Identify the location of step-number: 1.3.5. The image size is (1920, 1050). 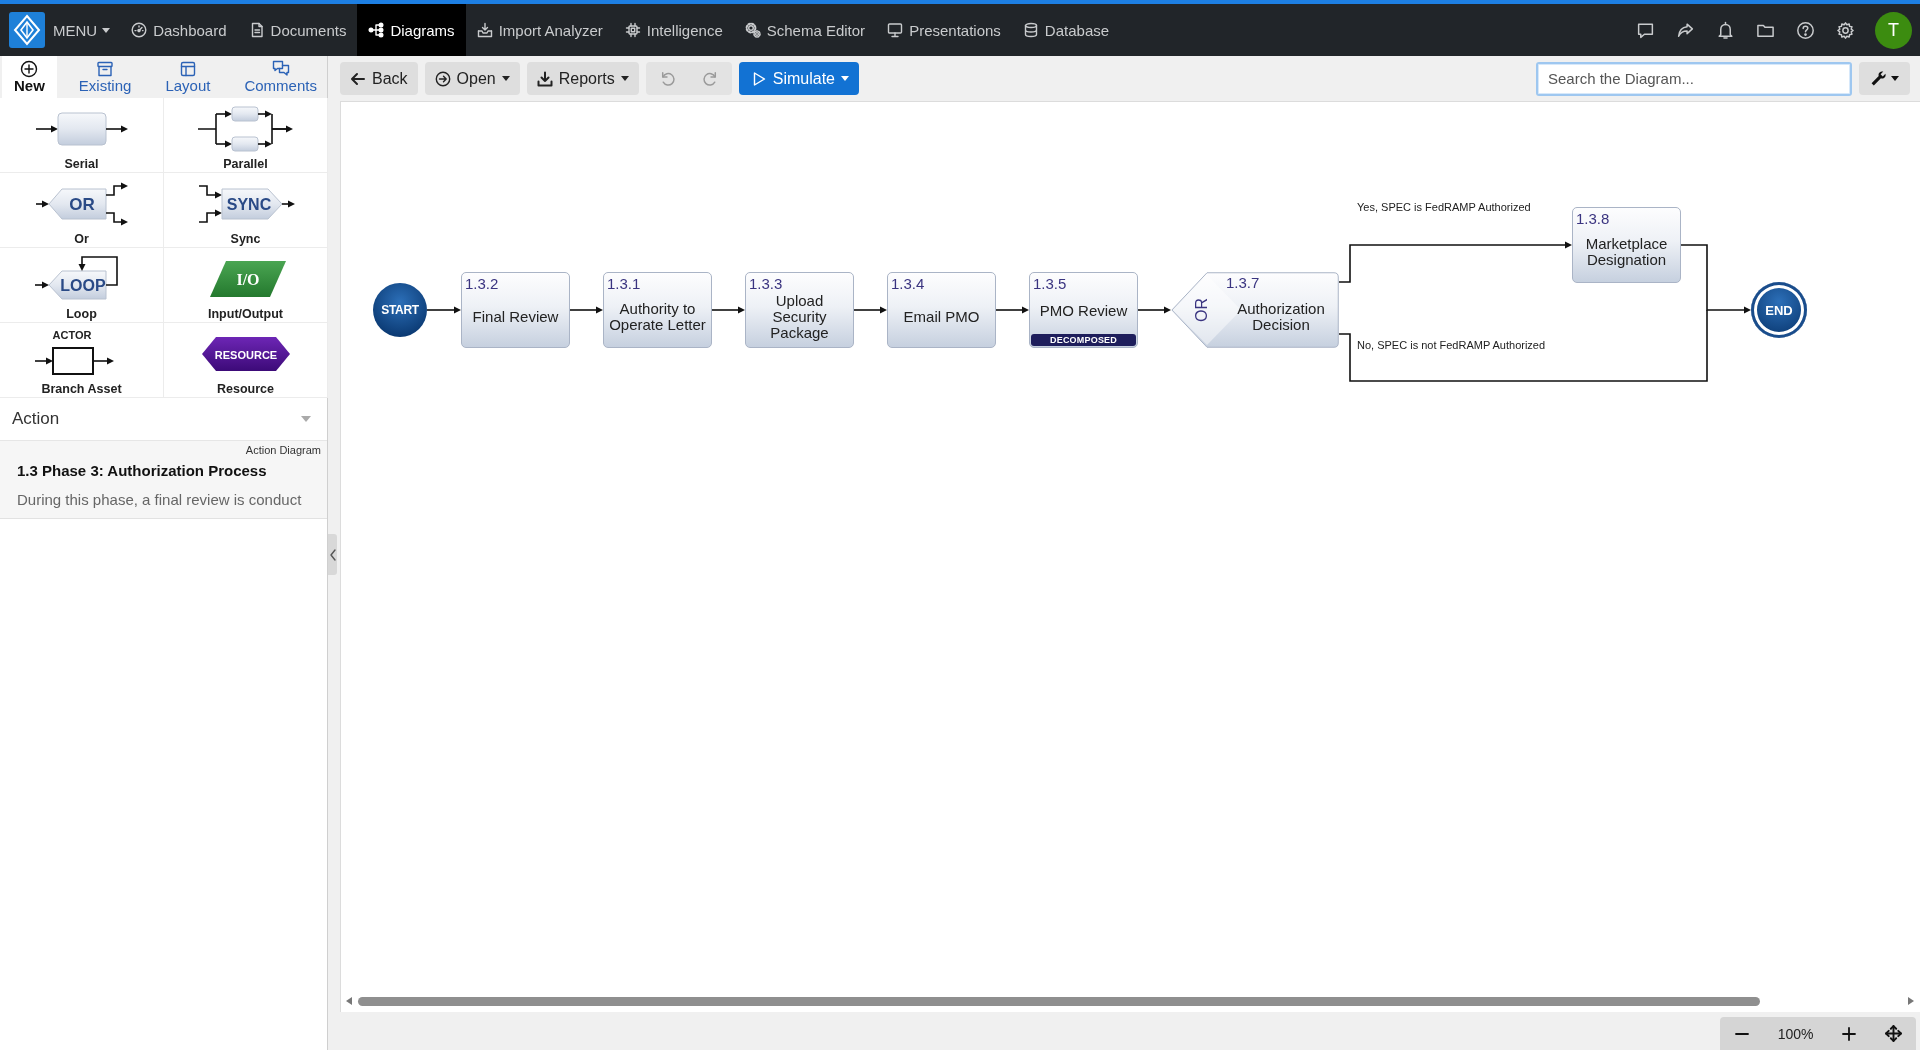
(1049, 283).